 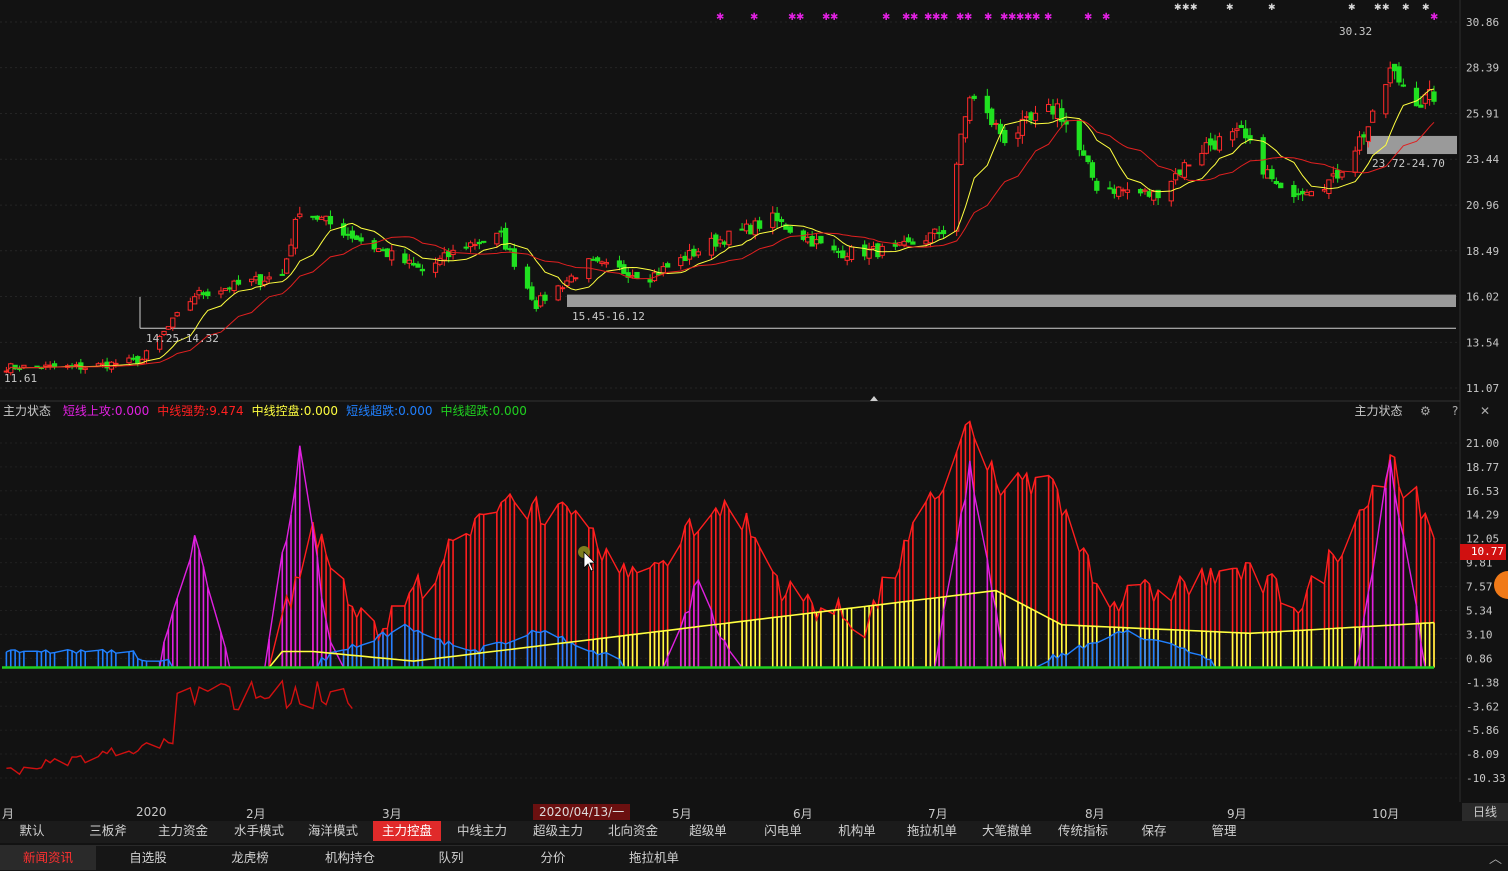 What do you see at coordinates (179, 727) in the screenshot?
I see `momentum-line` at bounding box center [179, 727].